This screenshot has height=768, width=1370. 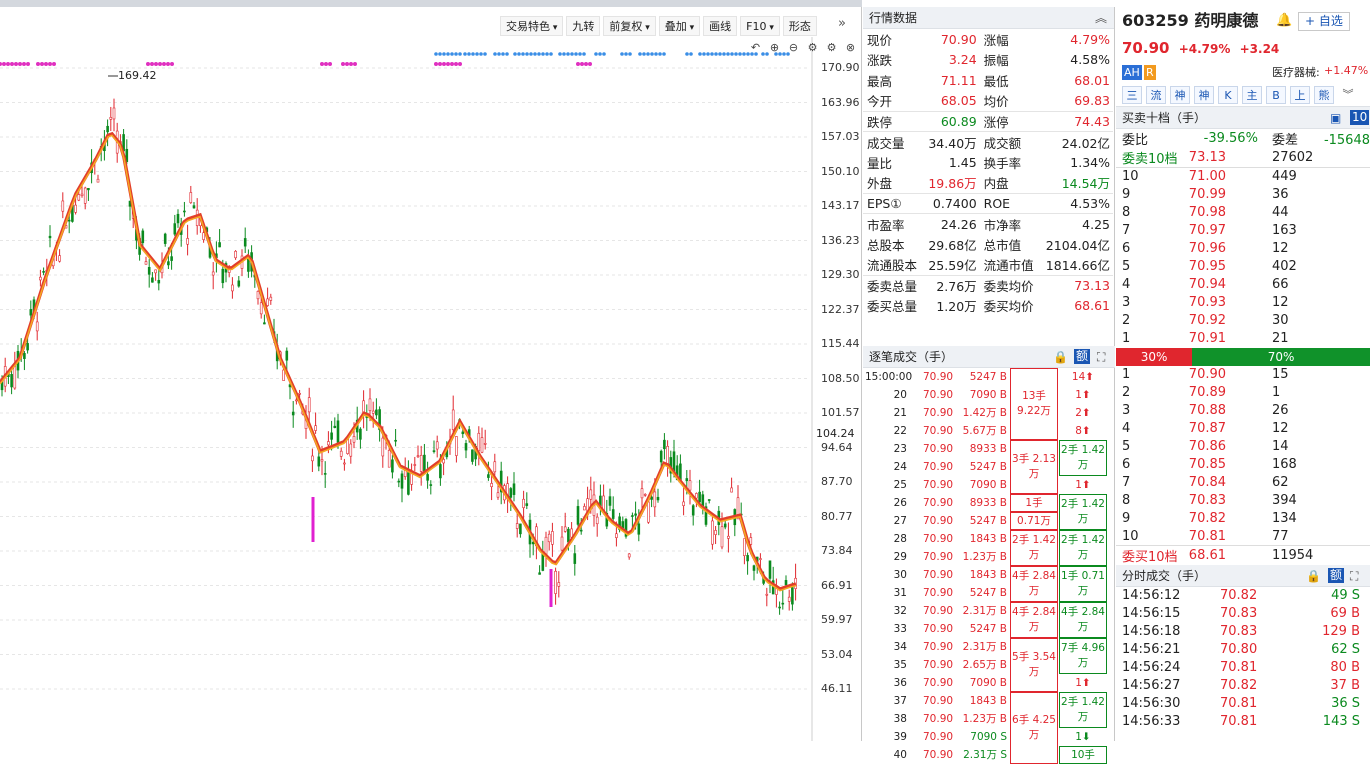 I want to click on indicator-tab: B, so click(x=1276, y=94).